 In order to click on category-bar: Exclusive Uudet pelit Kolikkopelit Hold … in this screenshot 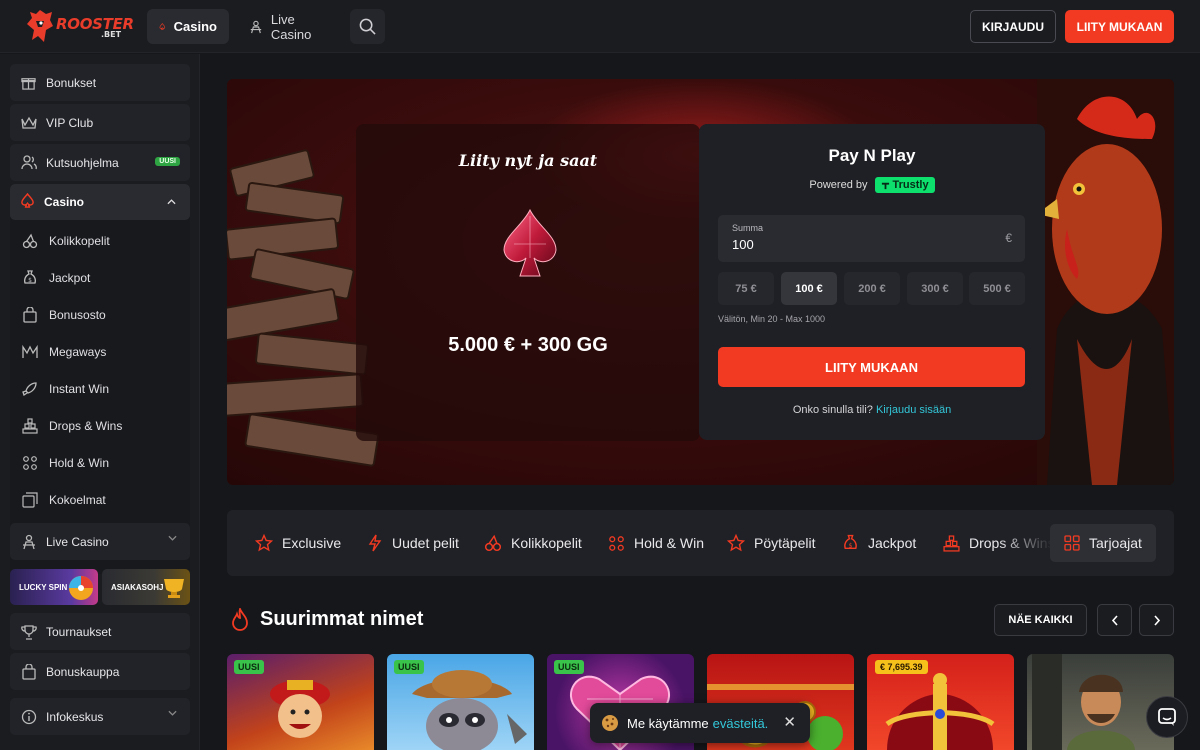, I will do `click(700, 543)`.